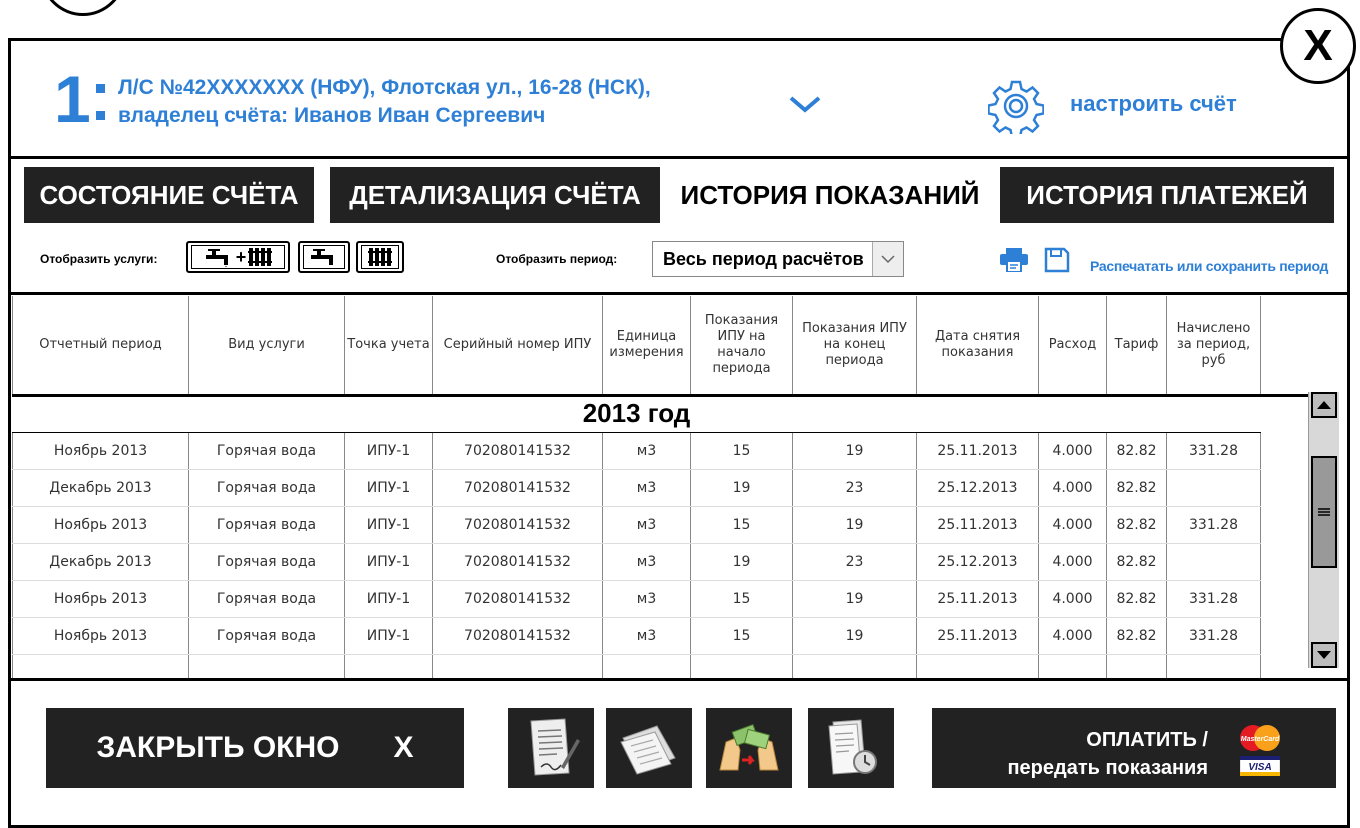  Describe the element at coordinates (1057, 260) in the screenshot. I see `floppy-save-icon` at that location.